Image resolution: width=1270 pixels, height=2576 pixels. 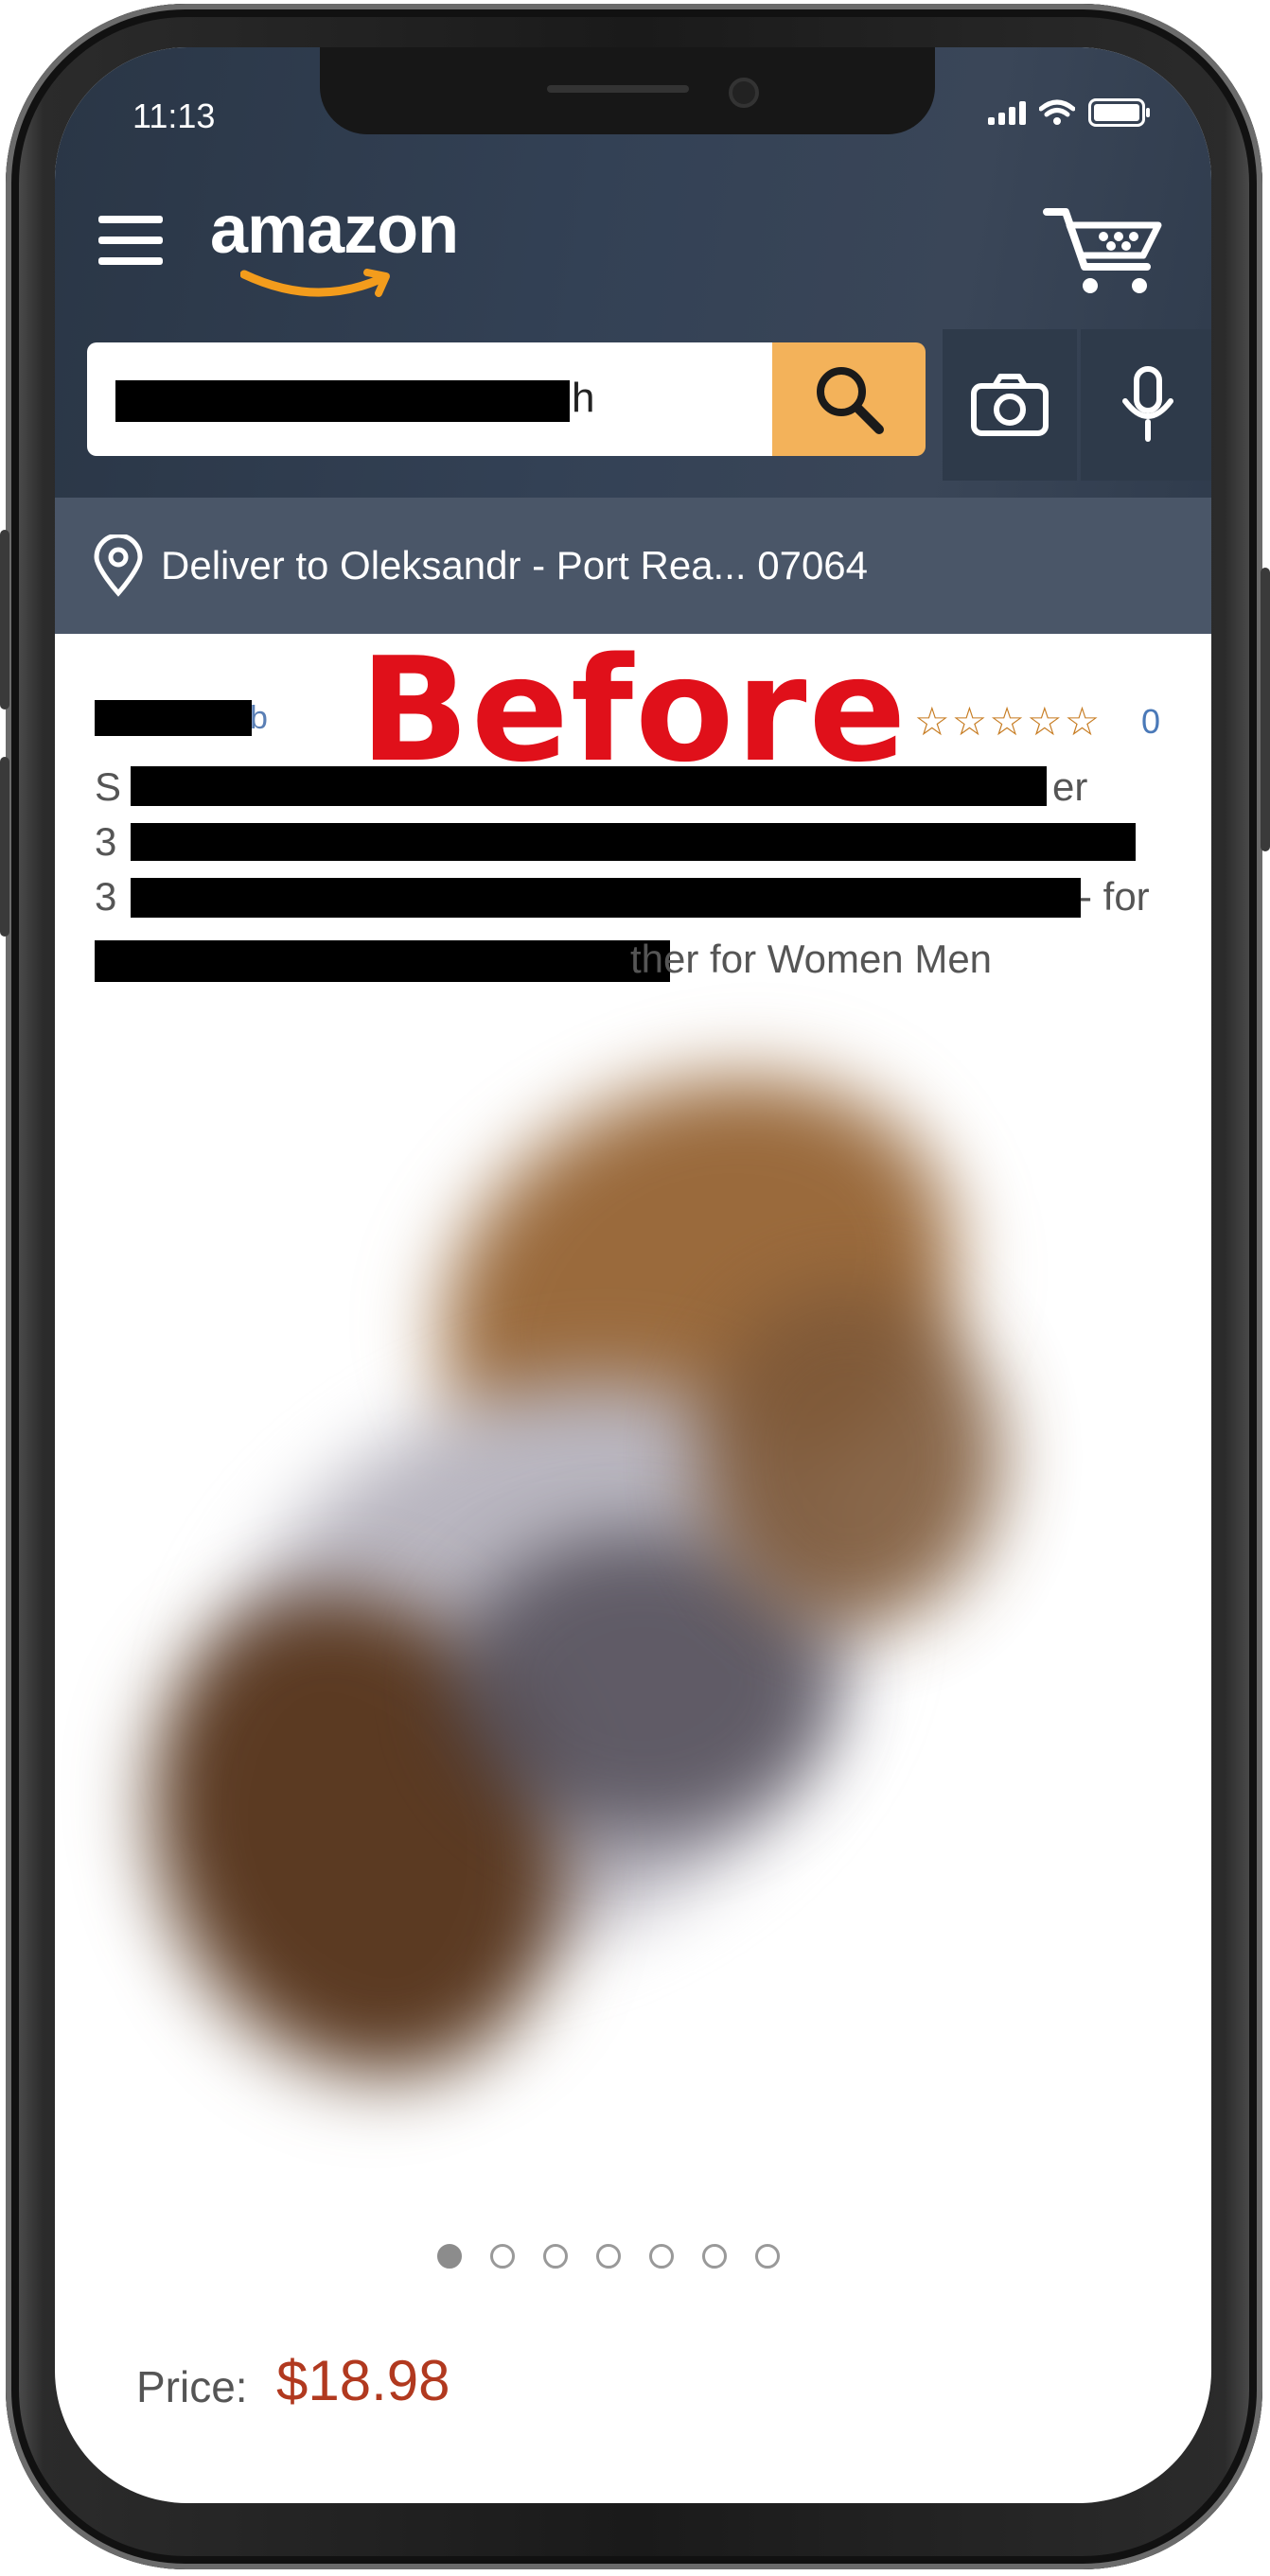 What do you see at coordinates (363, 2380) in the screenshot?
I see `price-value: $18.98` at bounding box center [363, 2380].